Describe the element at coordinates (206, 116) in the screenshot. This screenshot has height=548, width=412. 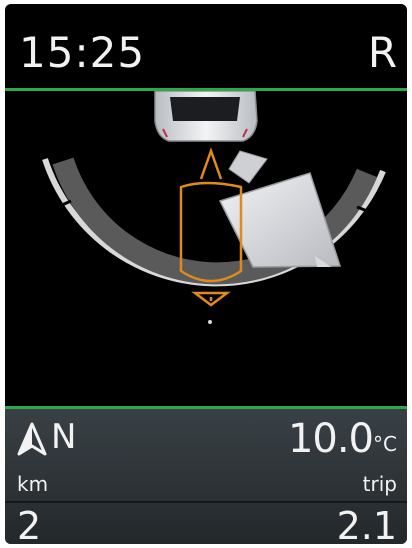
I see `car-icon` at that location.